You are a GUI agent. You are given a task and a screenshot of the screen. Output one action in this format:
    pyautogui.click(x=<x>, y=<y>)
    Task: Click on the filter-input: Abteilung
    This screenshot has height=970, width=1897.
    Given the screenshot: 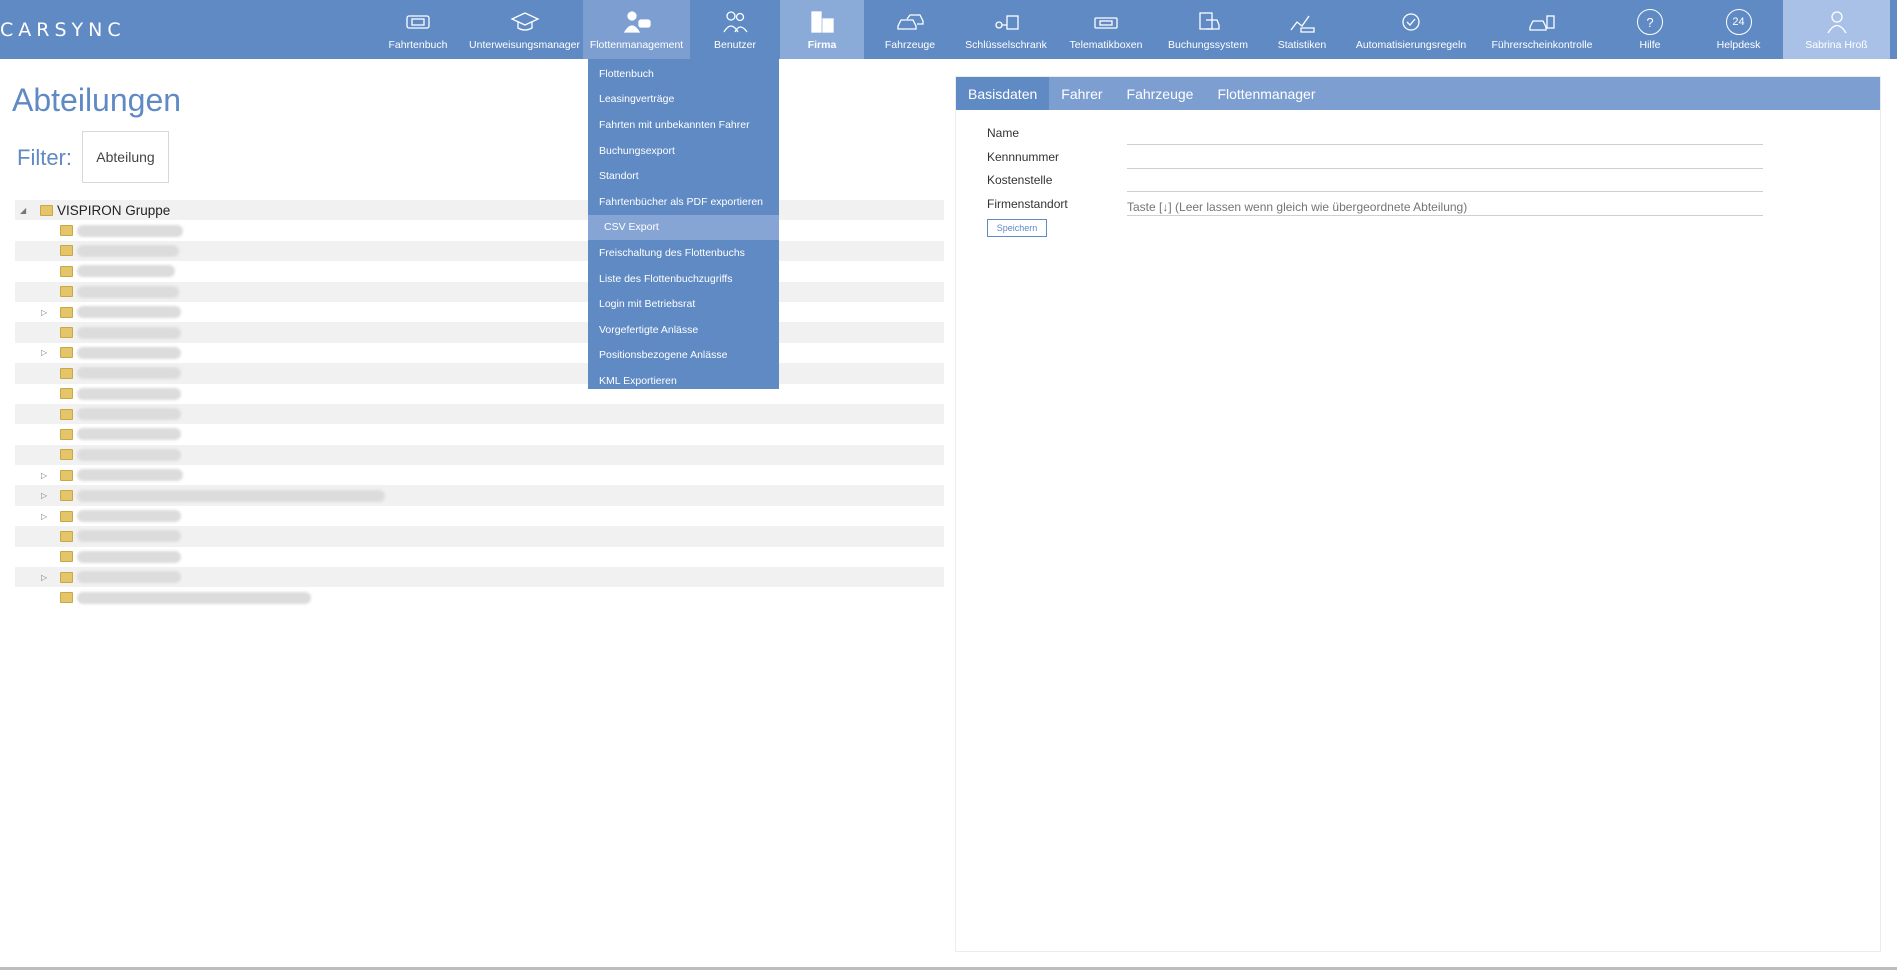 What is the action you would take?
    pyautogui.click(x=125, y=157)
    